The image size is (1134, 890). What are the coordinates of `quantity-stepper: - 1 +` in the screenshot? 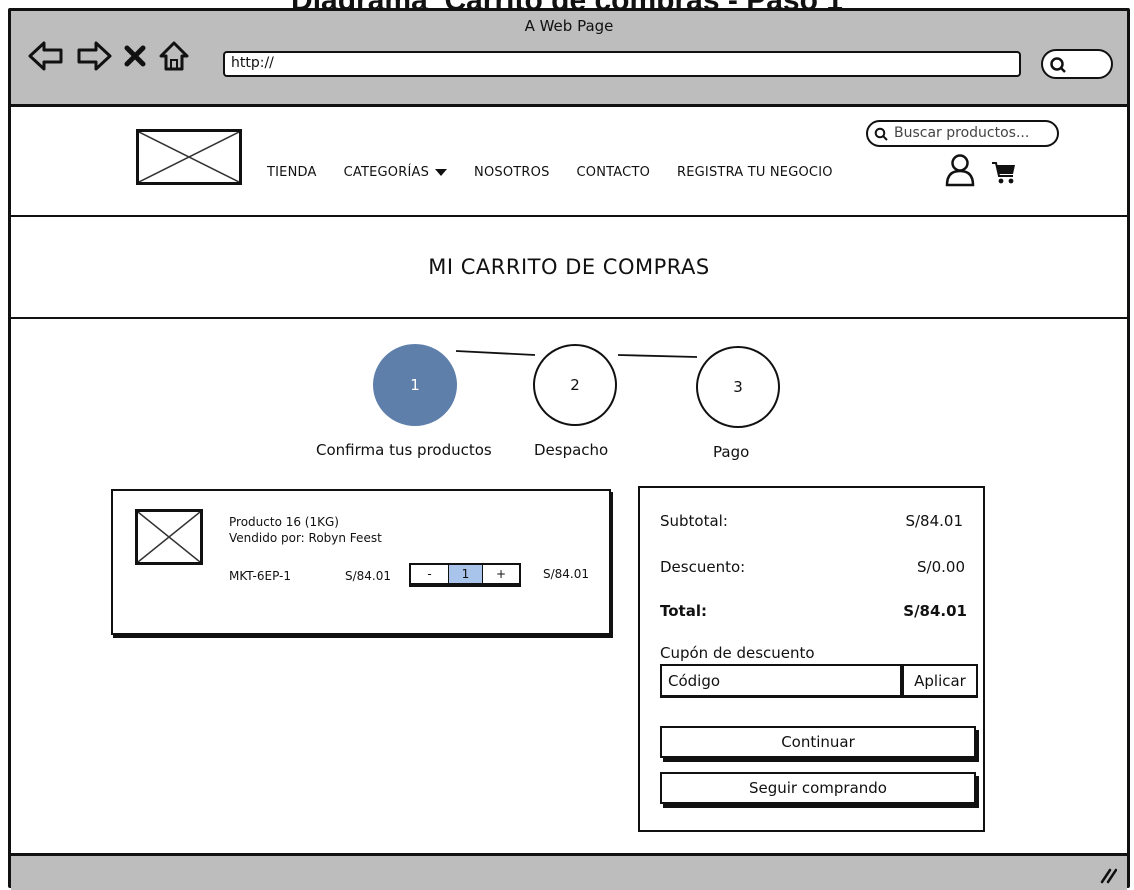 It's located at (465, 575).